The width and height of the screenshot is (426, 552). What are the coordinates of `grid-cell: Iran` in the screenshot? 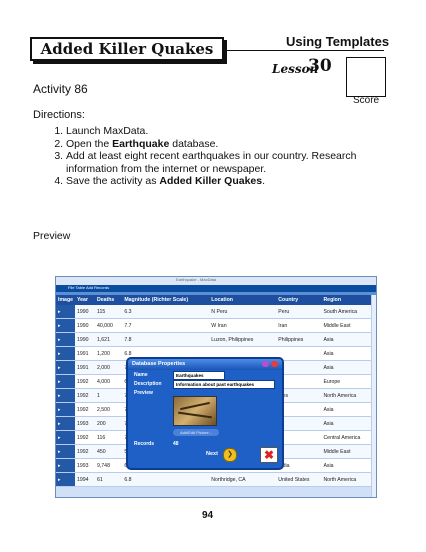 It's located at (299, 325).